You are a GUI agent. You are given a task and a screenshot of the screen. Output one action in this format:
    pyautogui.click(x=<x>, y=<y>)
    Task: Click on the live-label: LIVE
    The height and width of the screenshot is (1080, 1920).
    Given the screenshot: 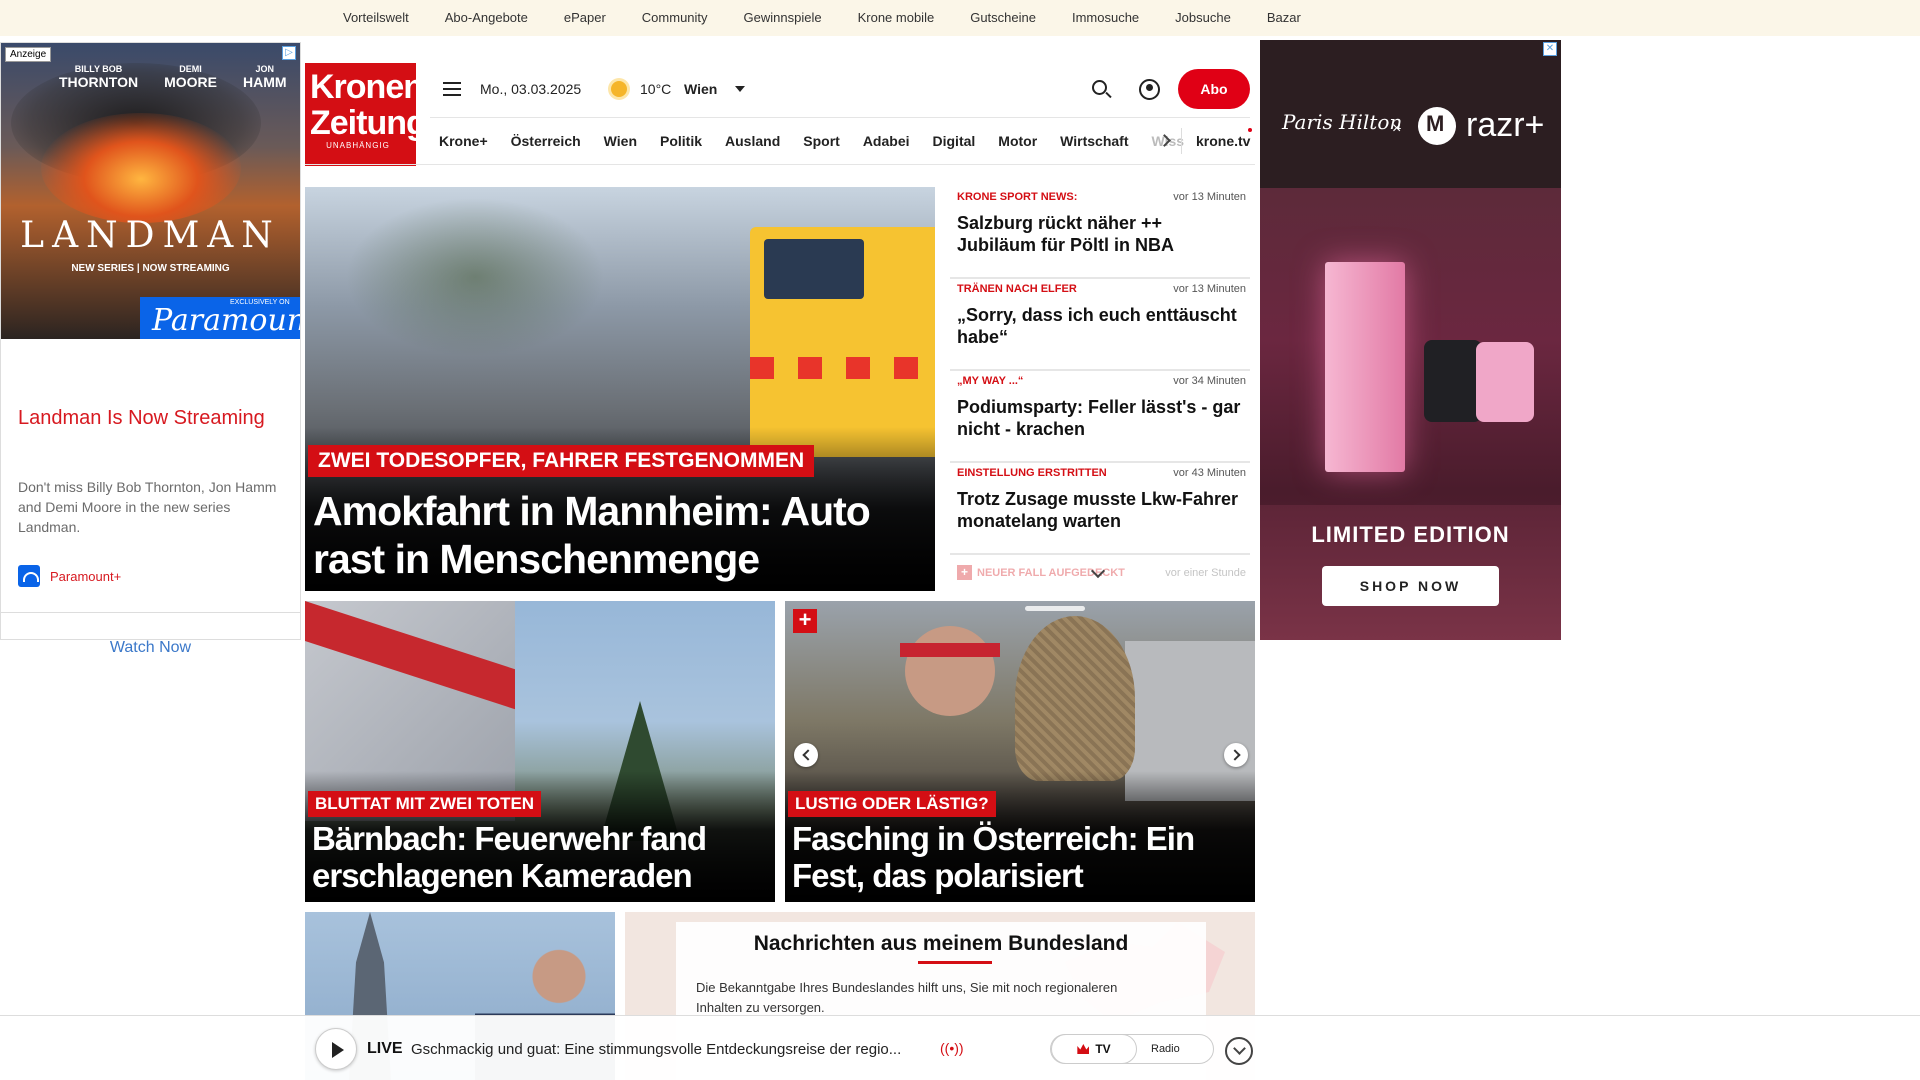 What is the action you would take?
    pyautogui.click(x=385, y=1048)
    